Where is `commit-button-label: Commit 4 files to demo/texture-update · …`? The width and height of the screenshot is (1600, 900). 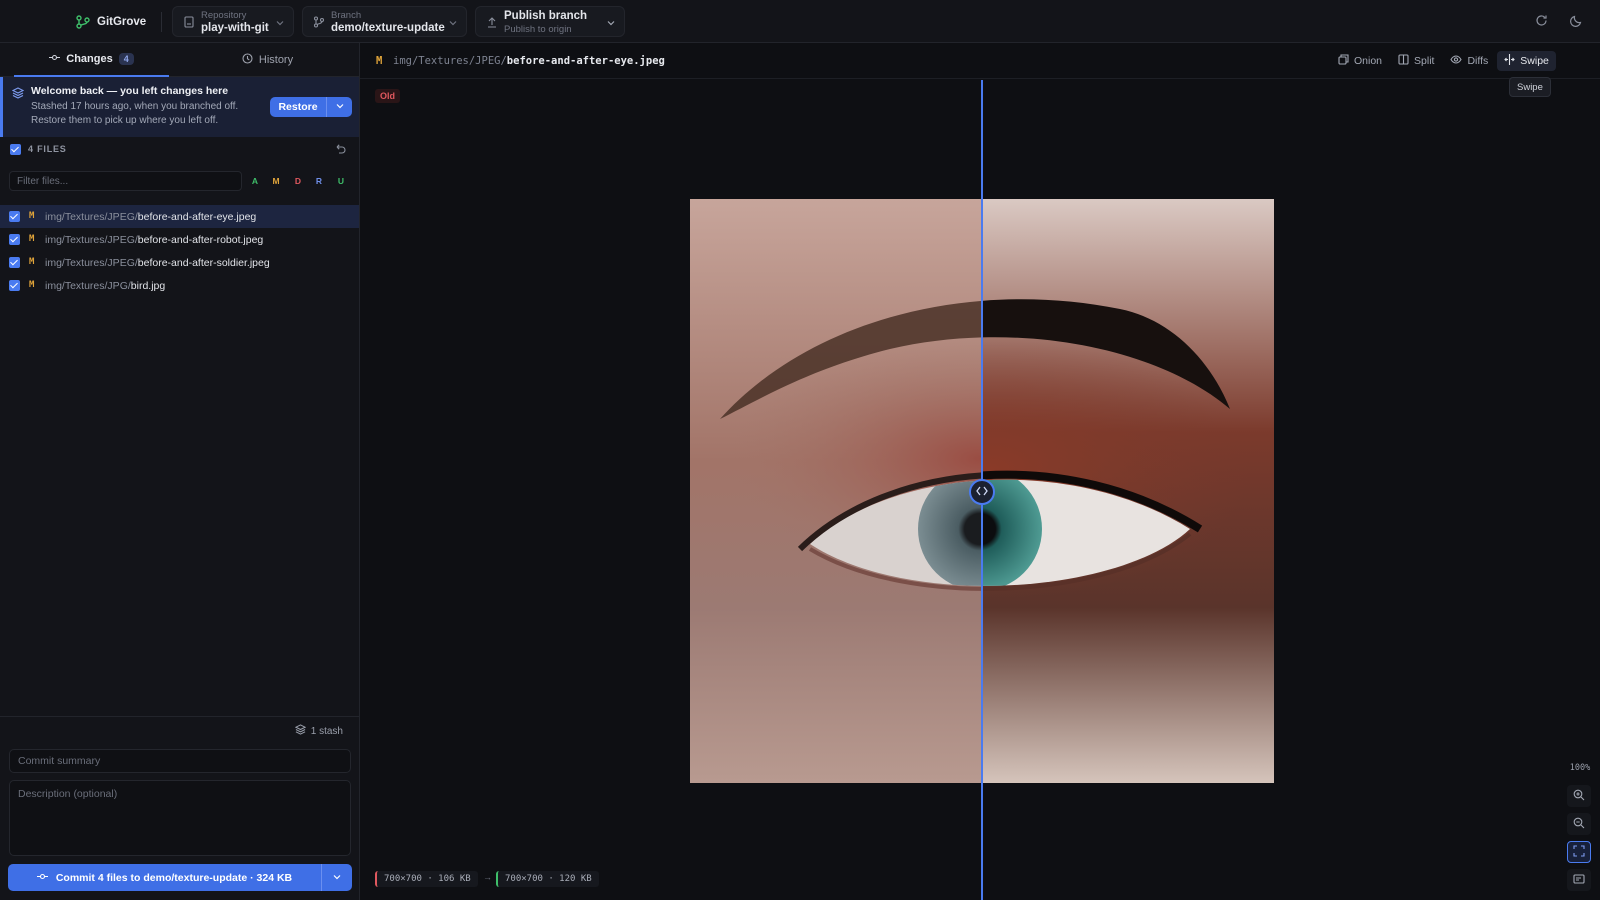
commit-button-label: Commit 4 files to demo/texture-update · … is located at coordinates (174, 877).